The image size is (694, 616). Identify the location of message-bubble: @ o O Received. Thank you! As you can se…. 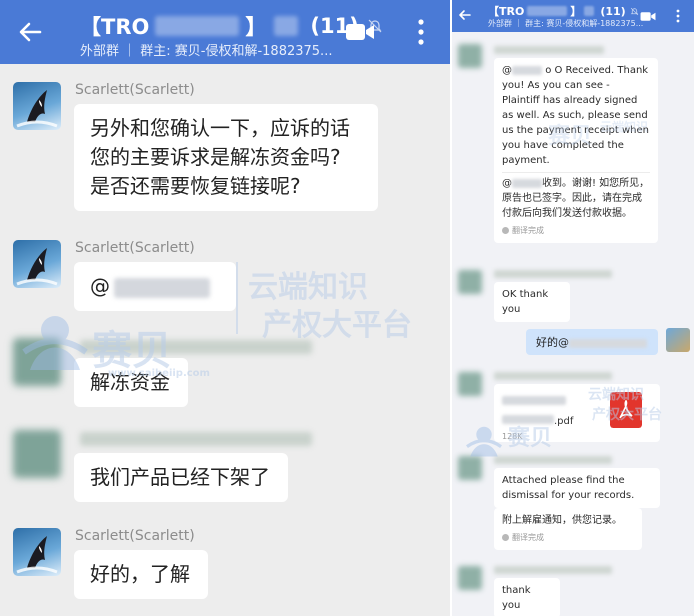
(576, 150).